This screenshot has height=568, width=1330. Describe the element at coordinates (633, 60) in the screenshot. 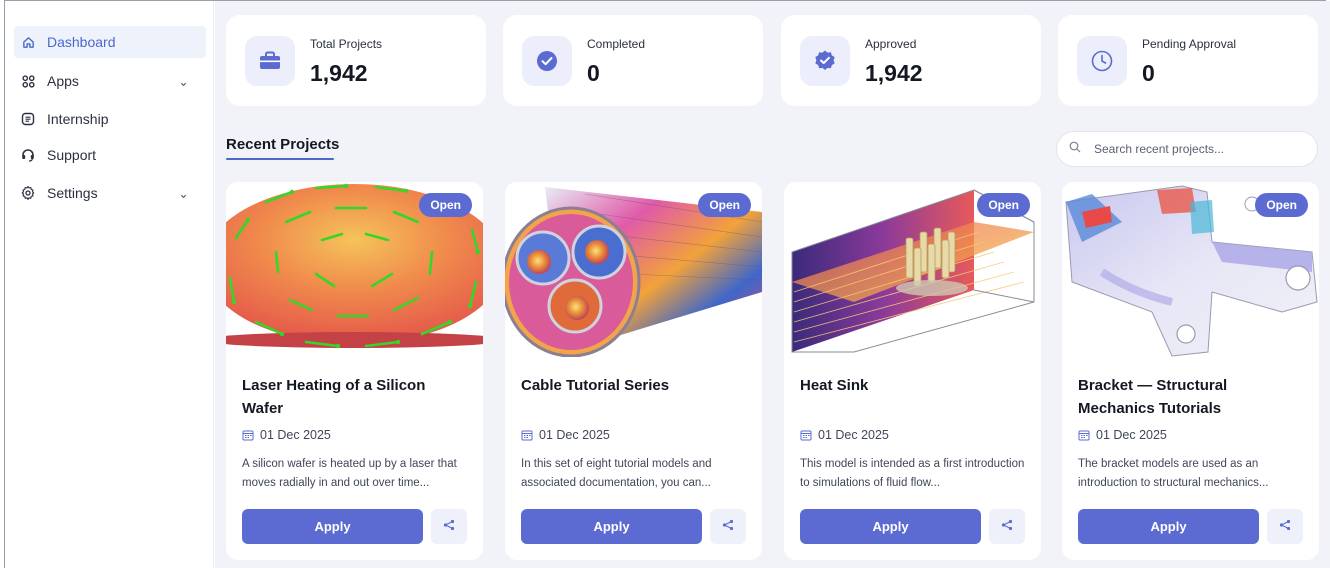

I see `stat-card-completed: Completed 0` at that location.